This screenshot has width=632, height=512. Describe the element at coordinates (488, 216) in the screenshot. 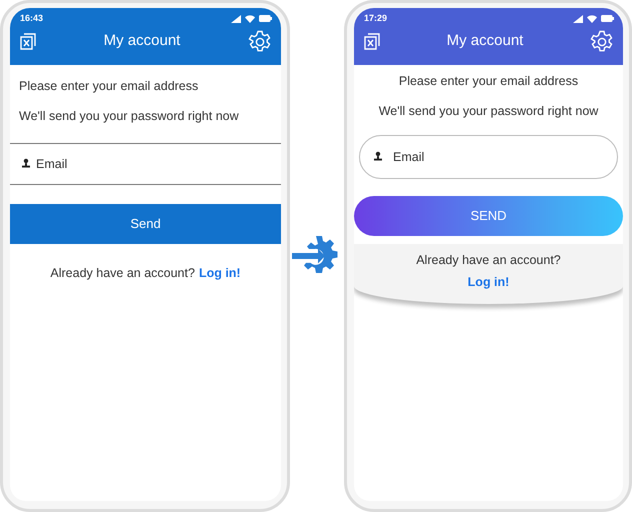

I see `send-button: SEND` at that location.